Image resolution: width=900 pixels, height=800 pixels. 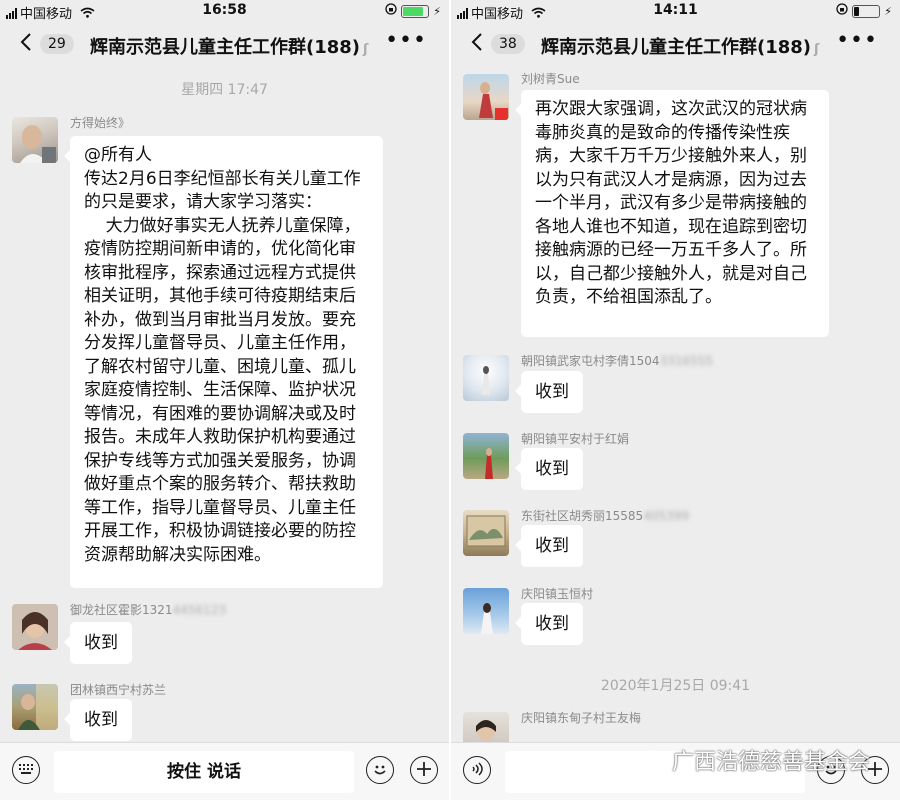 I want to click on unread-count-badge: 38, so click(x=508, y=44).